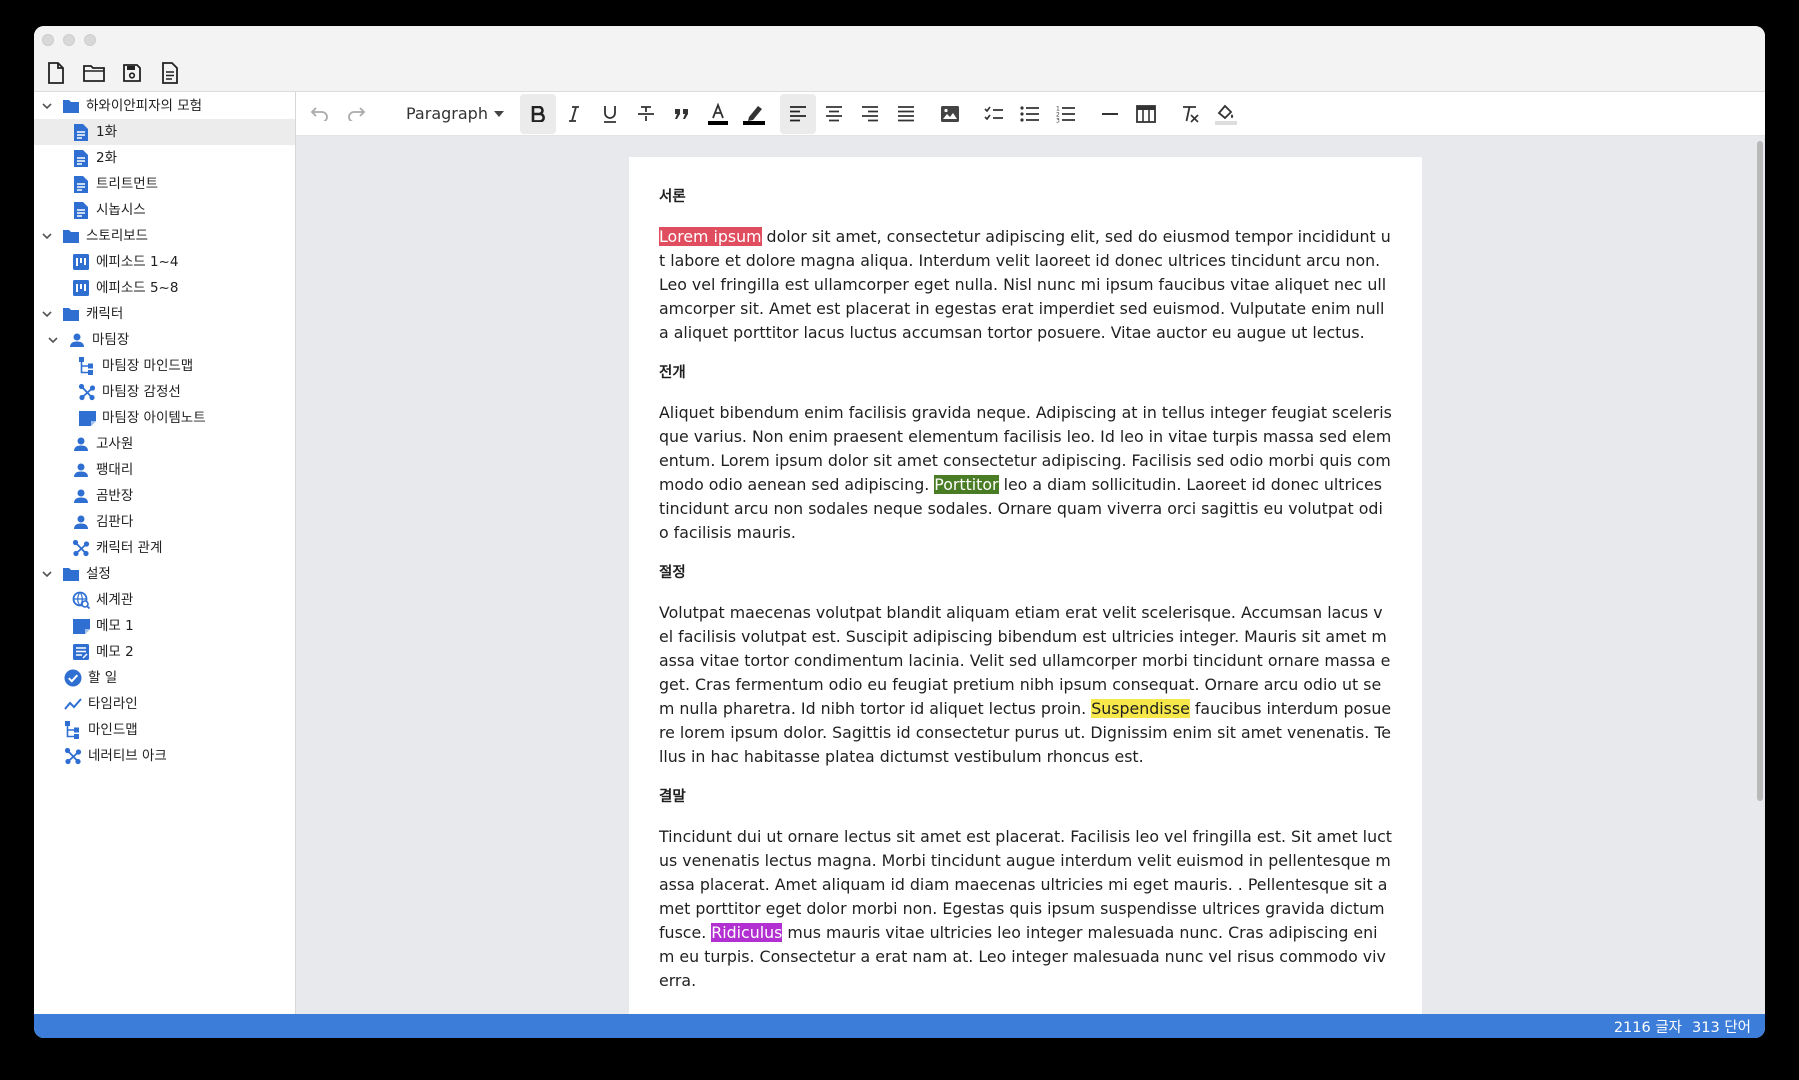 The image size is (1799, 1080). I want to click on redo-icon, so click(356, 114).